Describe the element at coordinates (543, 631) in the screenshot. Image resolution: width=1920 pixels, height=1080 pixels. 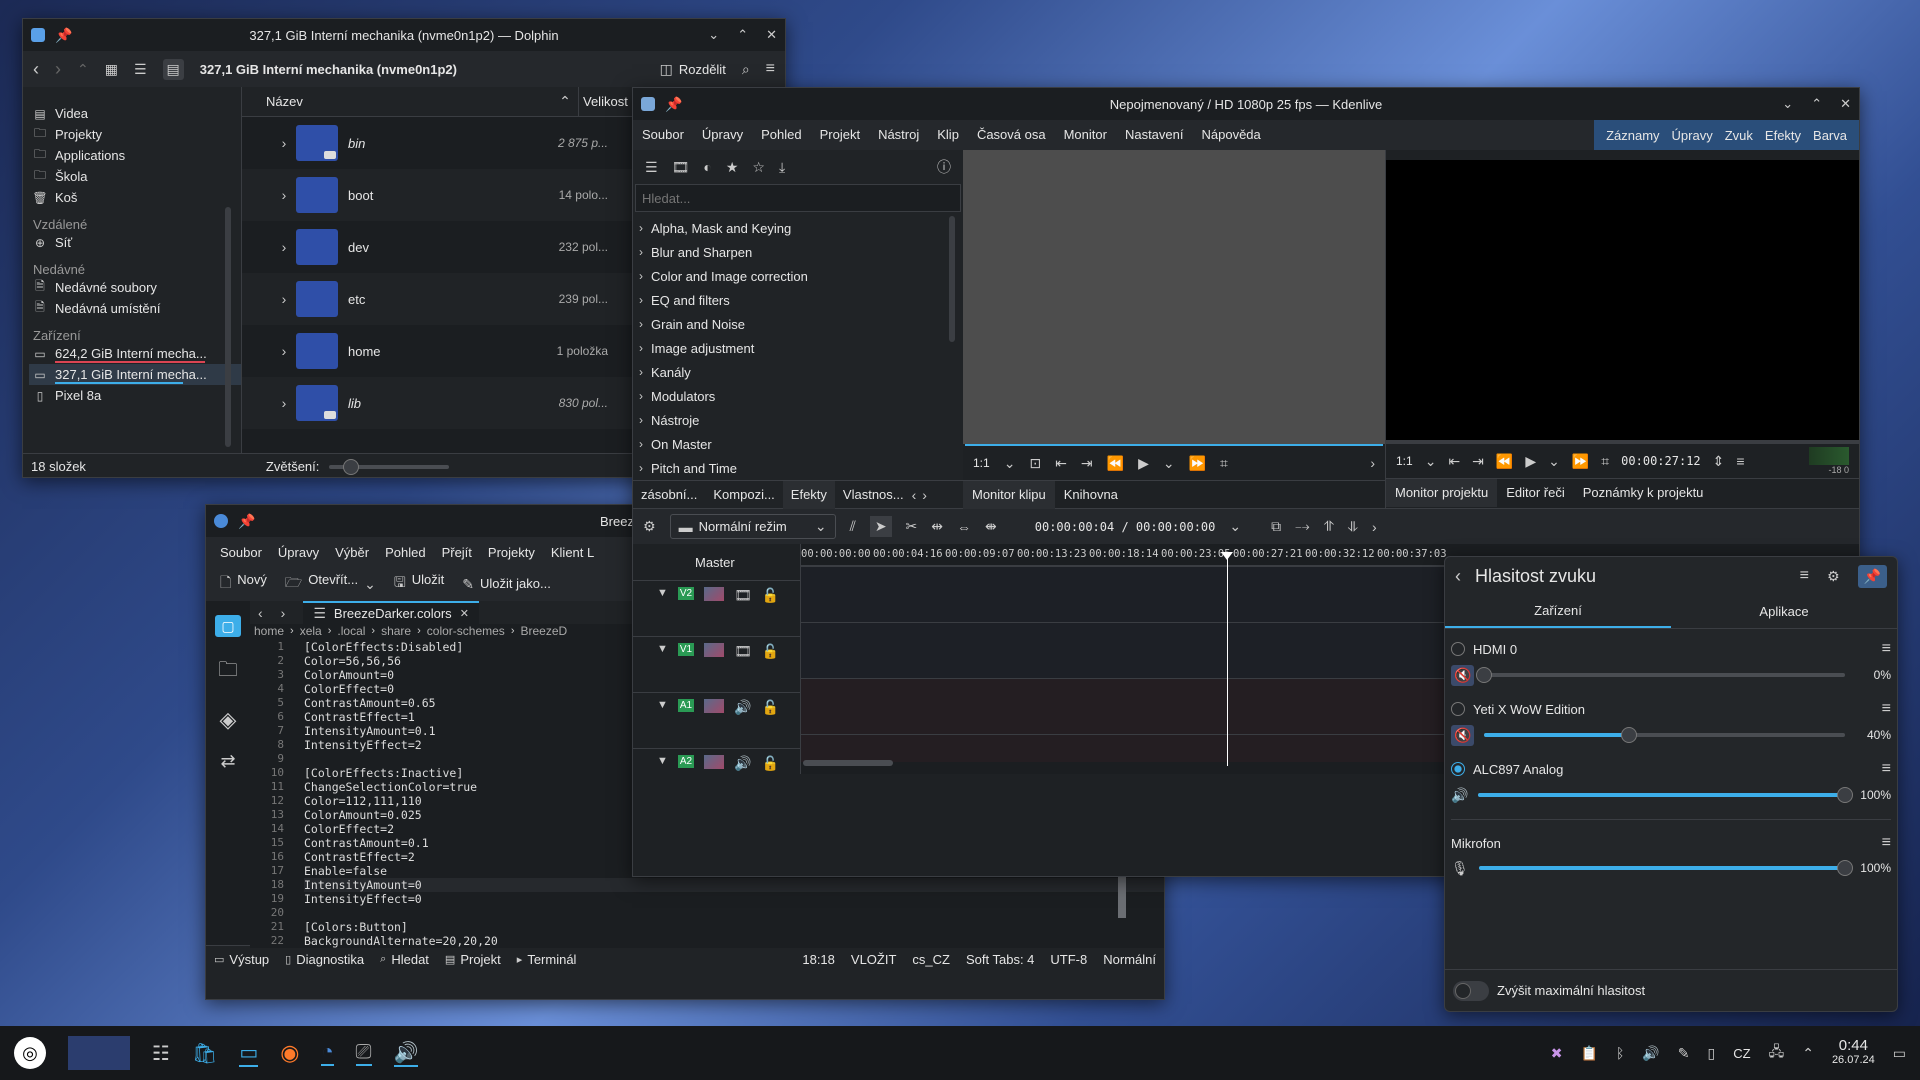
I see `breadcrumb-item: BreezeD` at that location.